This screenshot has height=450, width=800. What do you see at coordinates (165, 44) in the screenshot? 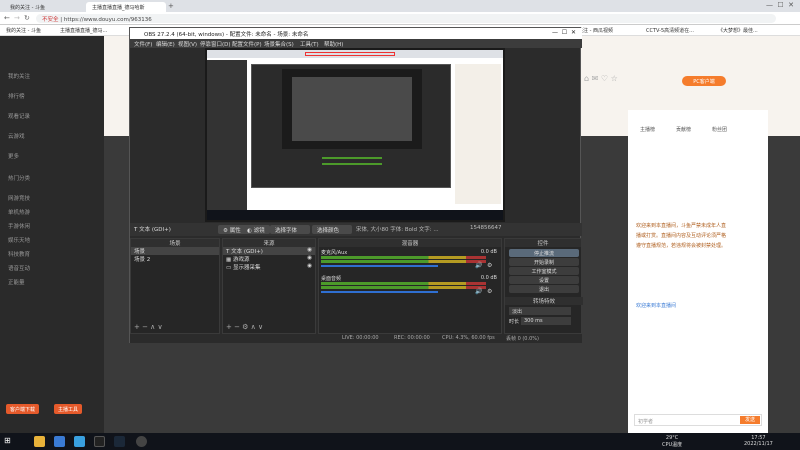
I see `menu-item: 编辑(E)` at bounding box center [165, 44].